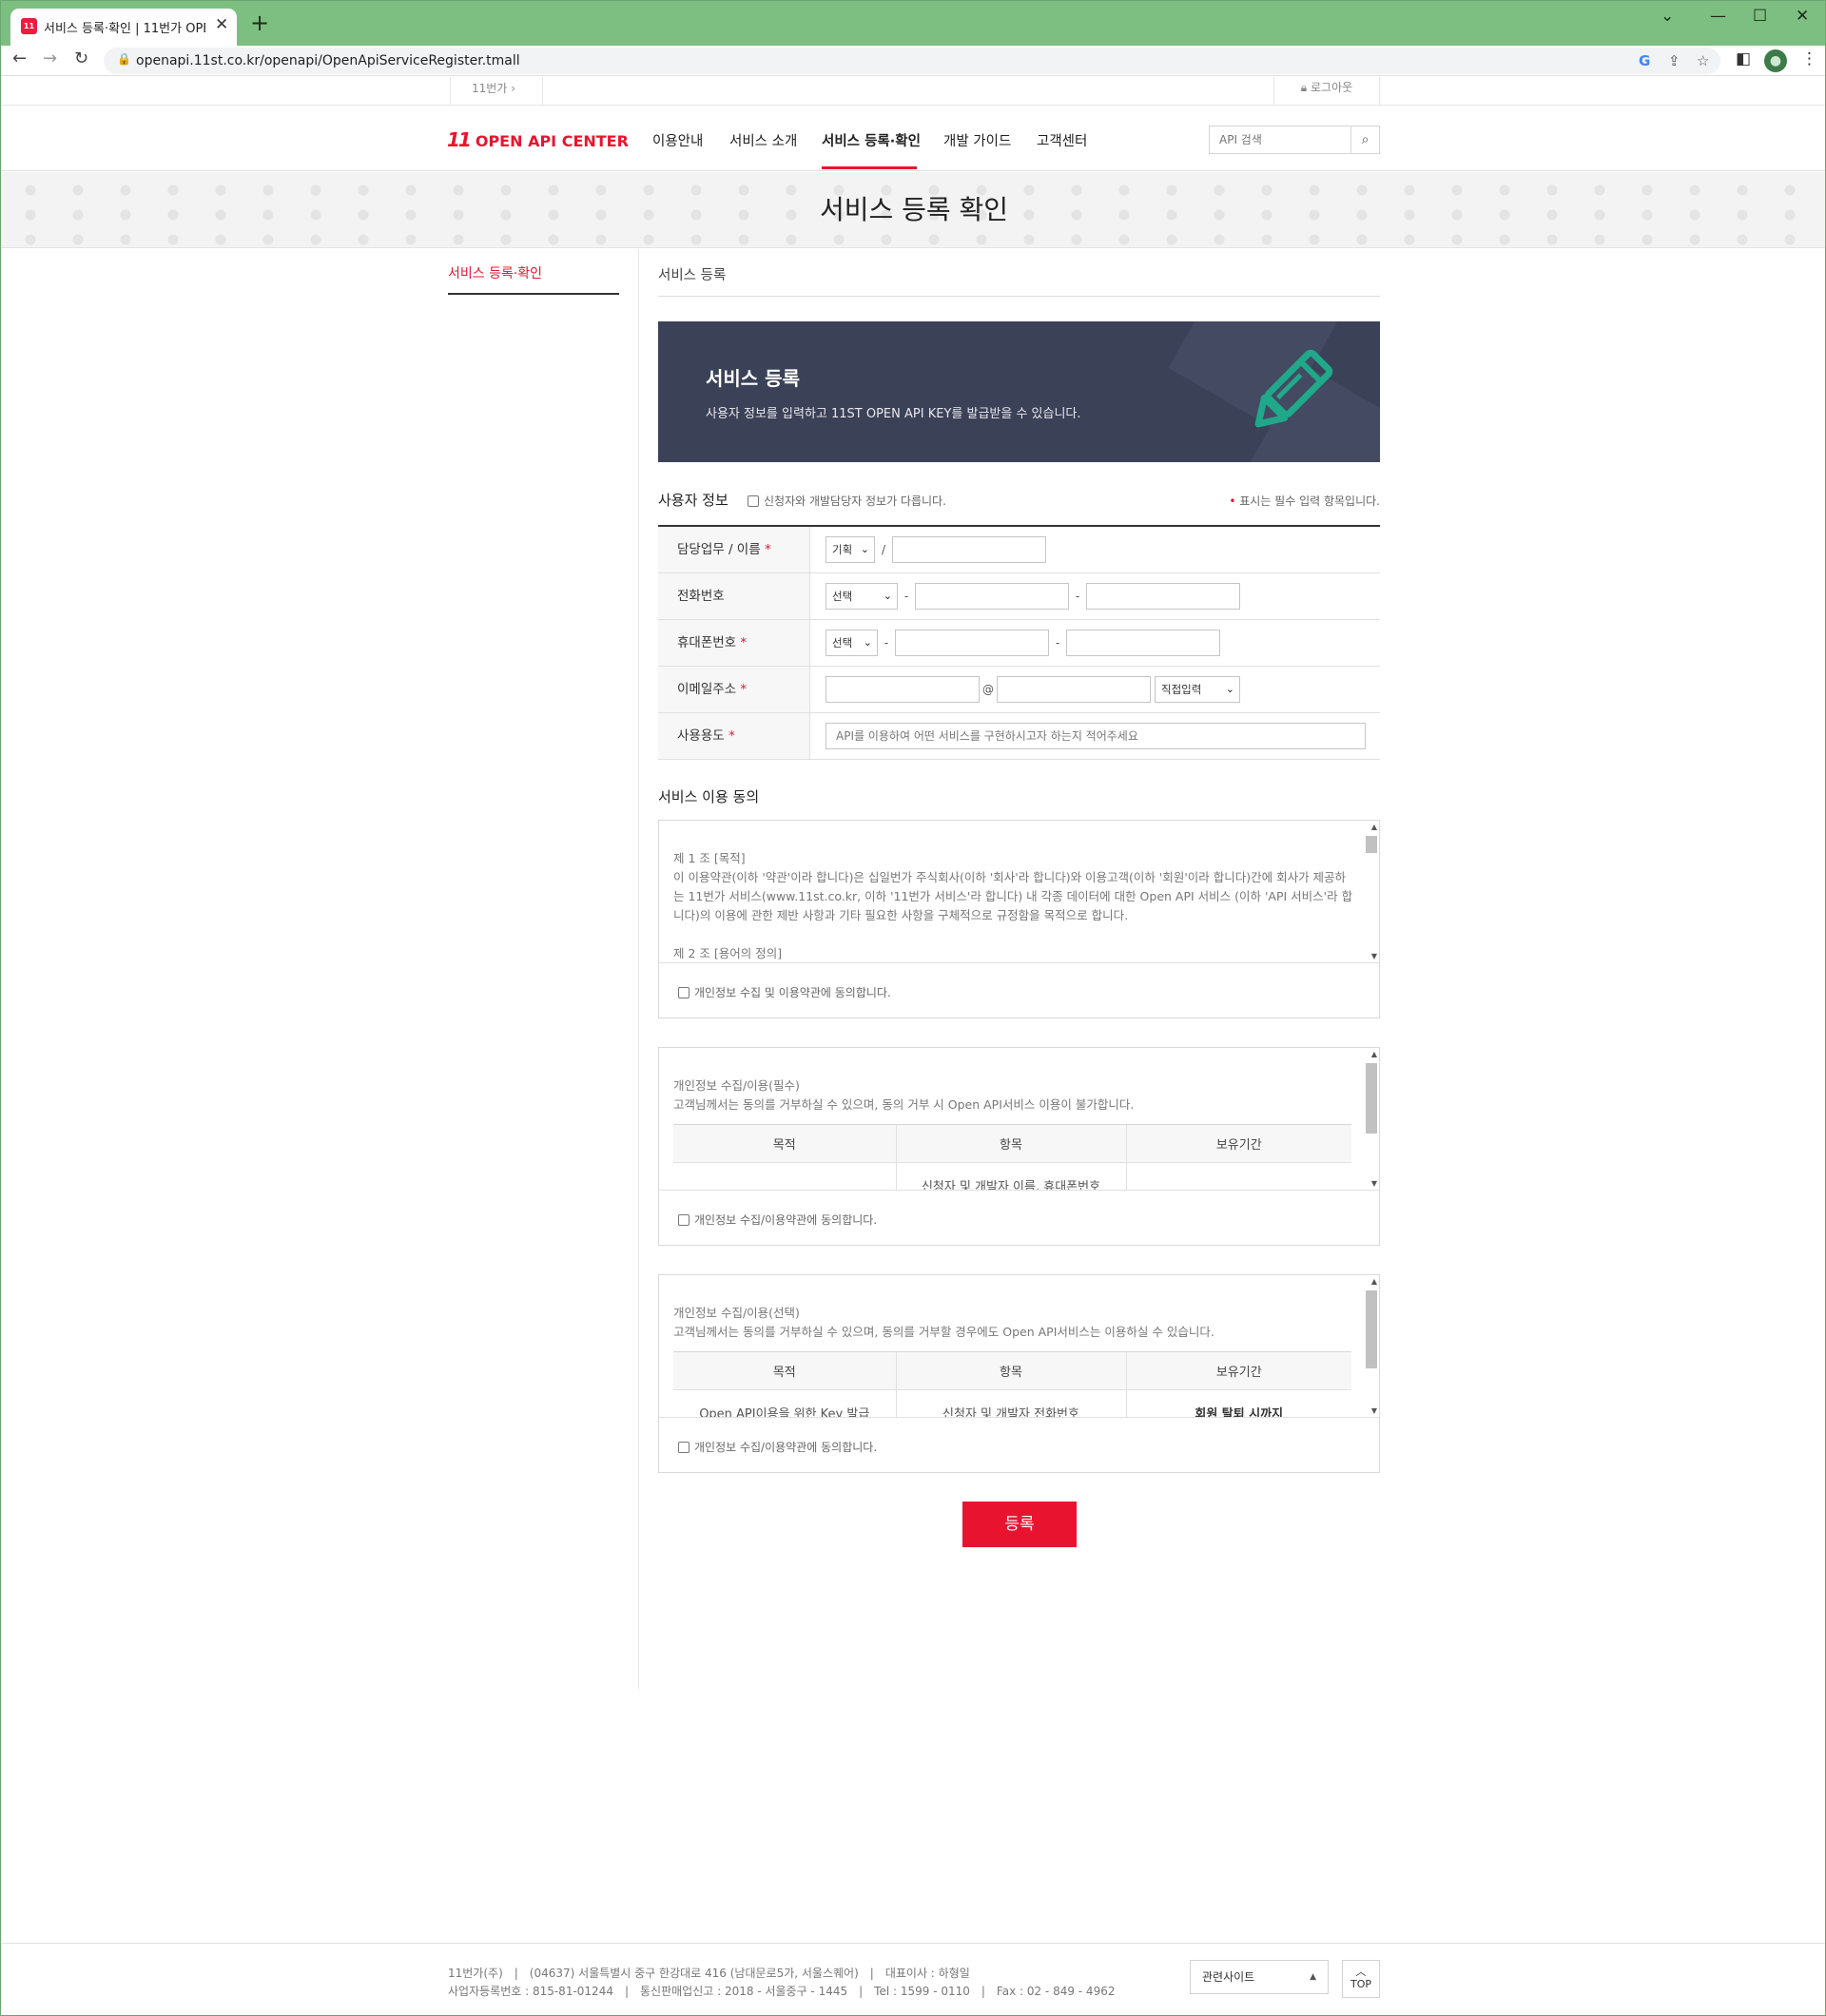  I want to click on job-role-select: 기획 ⌄, so click(850, 550).